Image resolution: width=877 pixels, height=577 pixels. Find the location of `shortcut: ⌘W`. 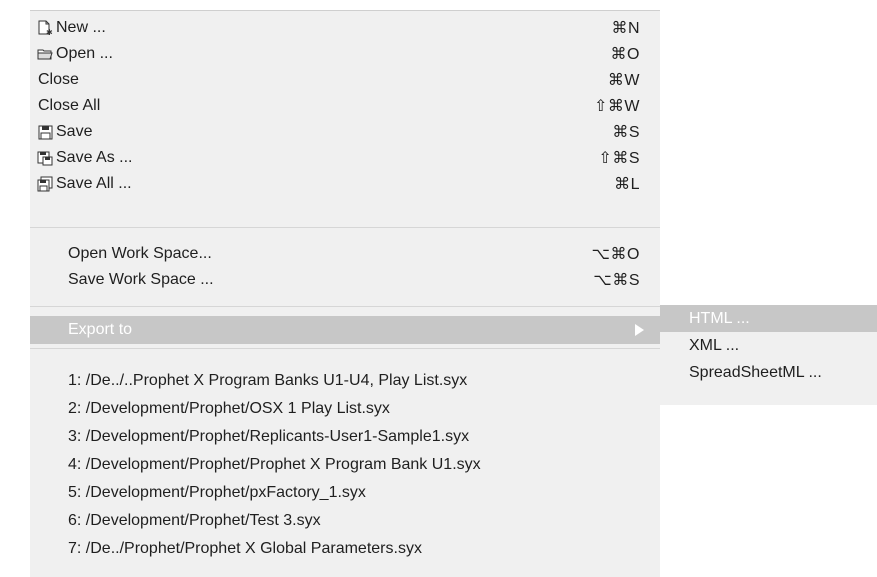

shortcut: ⌘W is located at coordinates (623, 80).